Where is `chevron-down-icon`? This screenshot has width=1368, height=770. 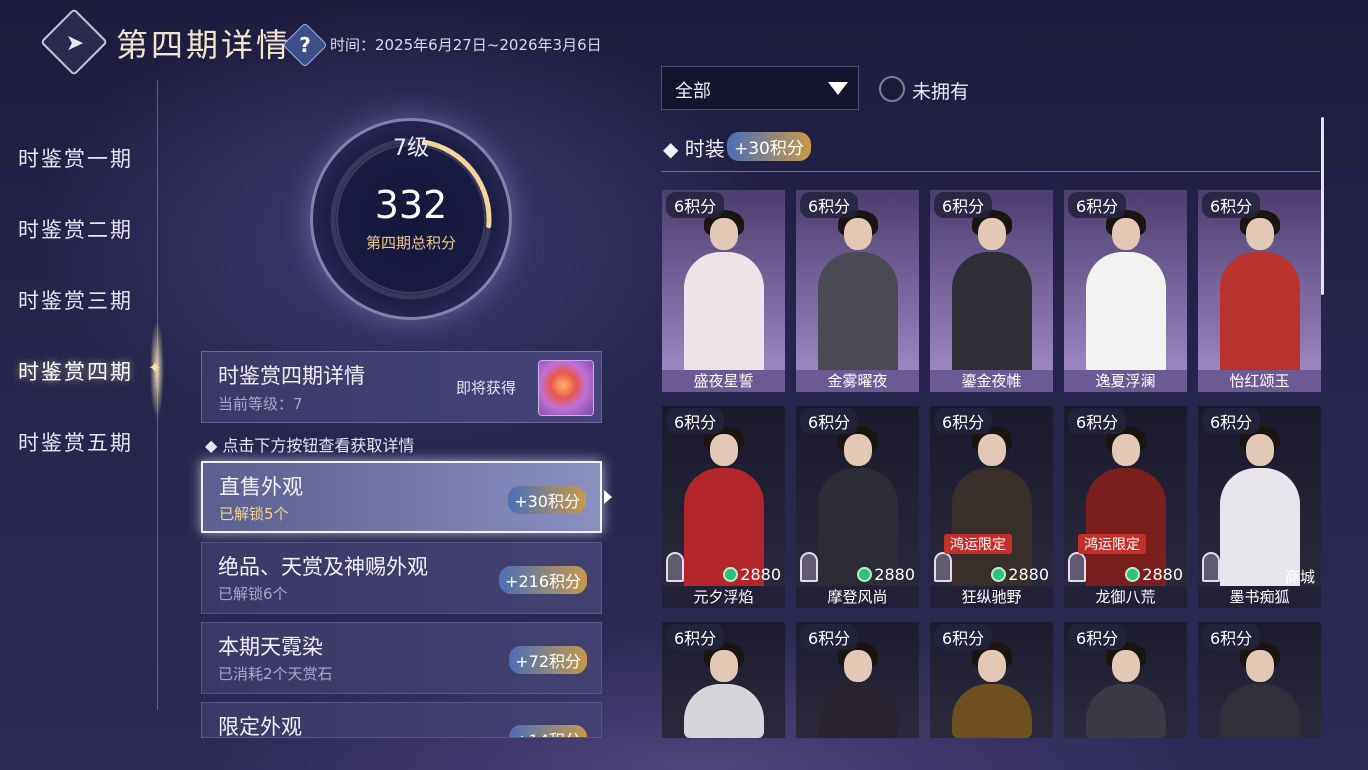 chevron-down-icon is located at coordinates (838, 88).